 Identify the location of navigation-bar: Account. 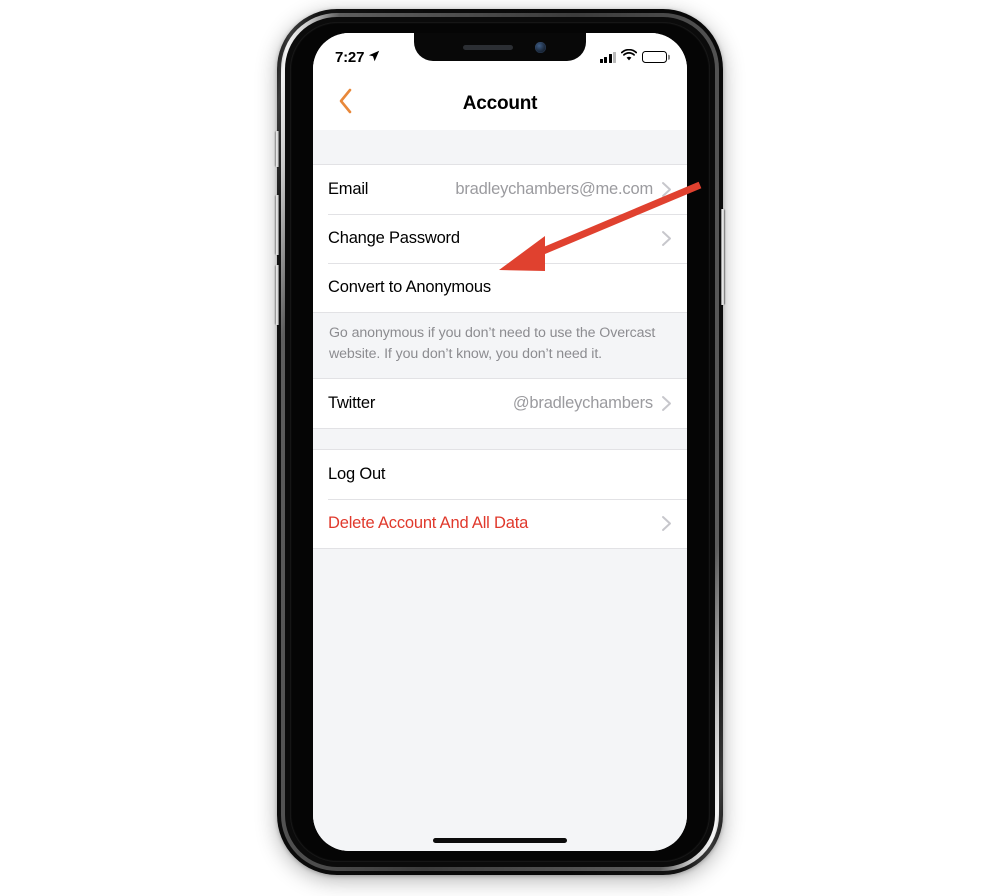
(500, 103).